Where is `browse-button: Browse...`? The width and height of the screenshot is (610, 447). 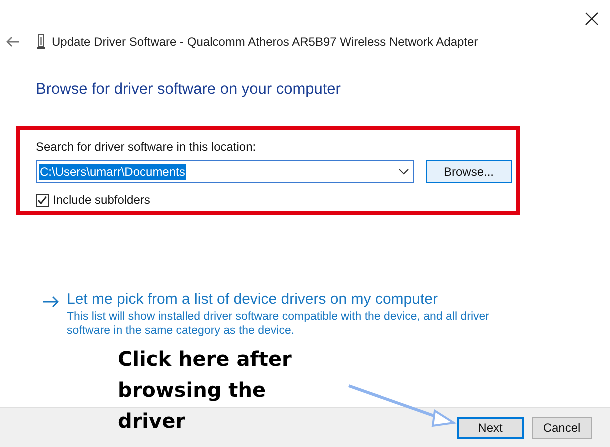 browse-button: Browse... is located at coordinates (469, 172).